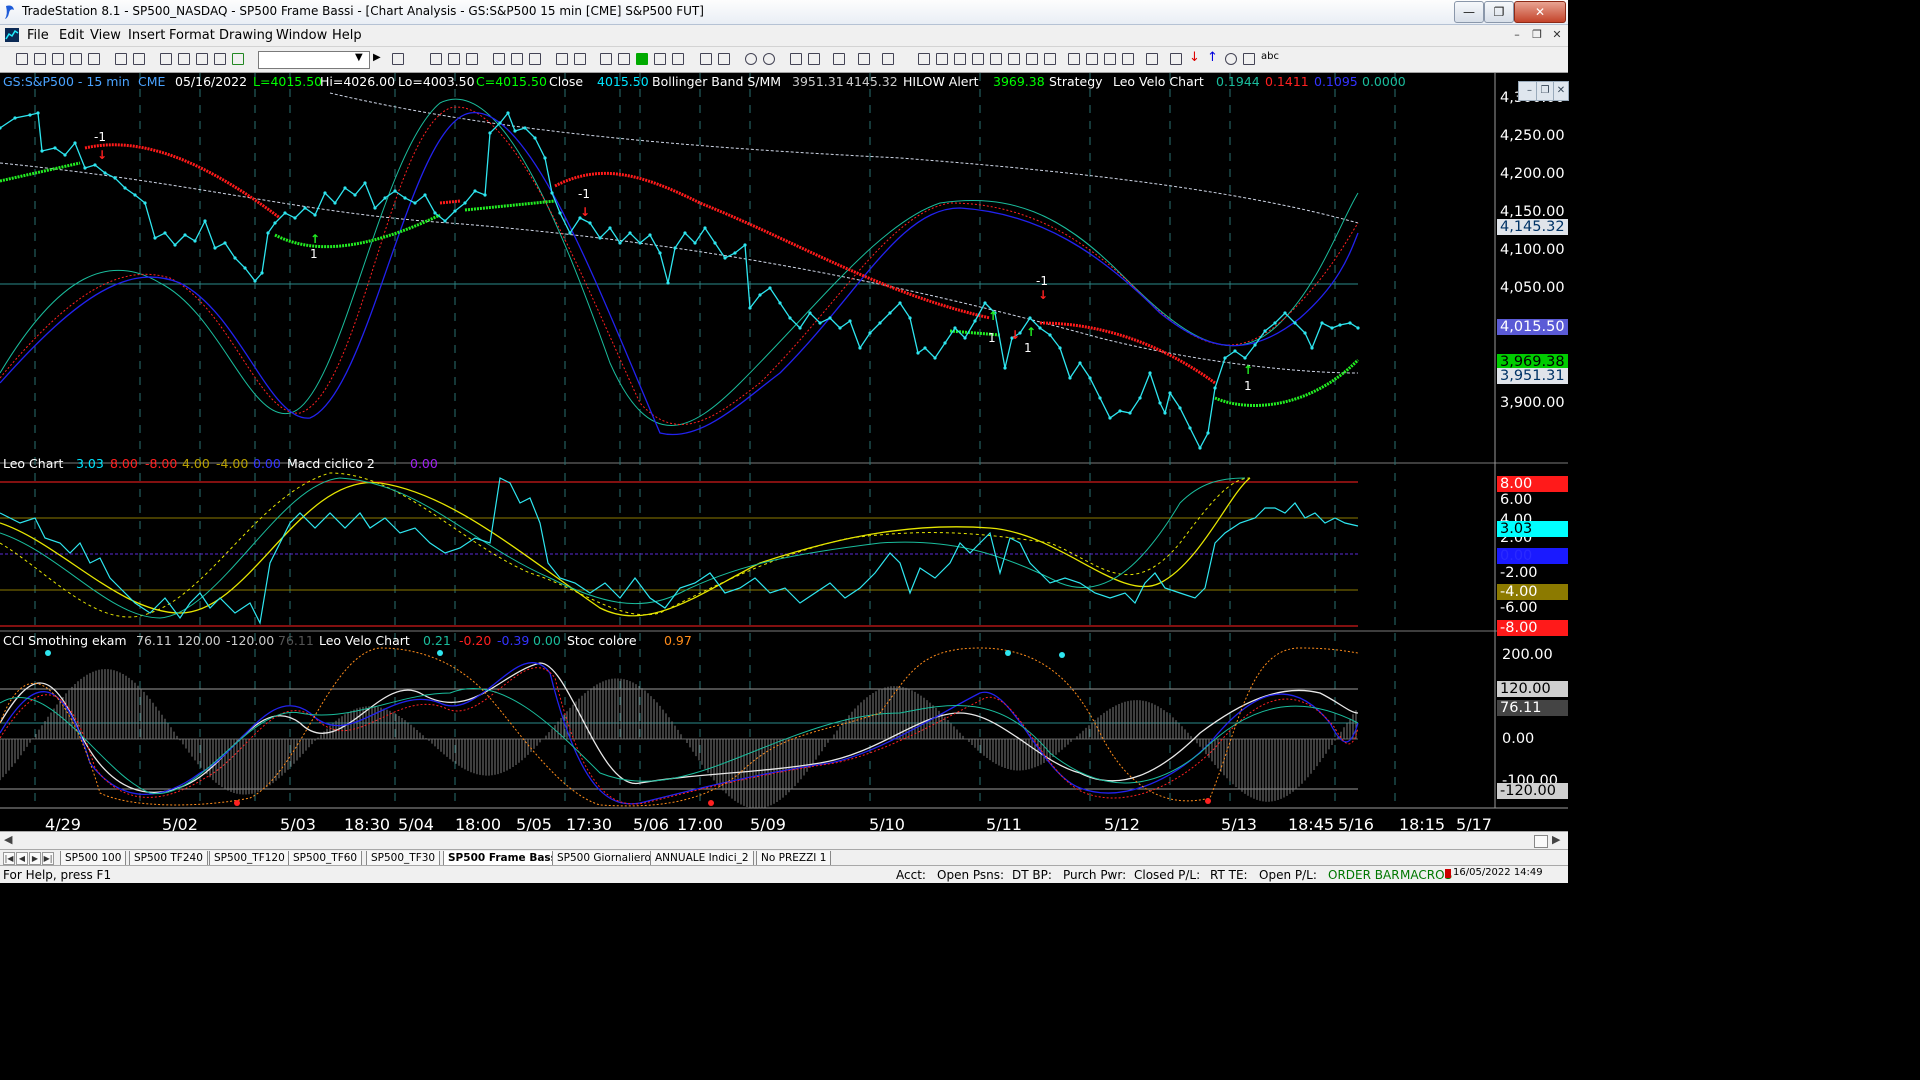 Image resolution: width=1920 pixels, height=1080 pixels. What do you see at coordinates (796, 59) in the screenshot?
I see `pointer-icon` at bounding box center [796, 59].